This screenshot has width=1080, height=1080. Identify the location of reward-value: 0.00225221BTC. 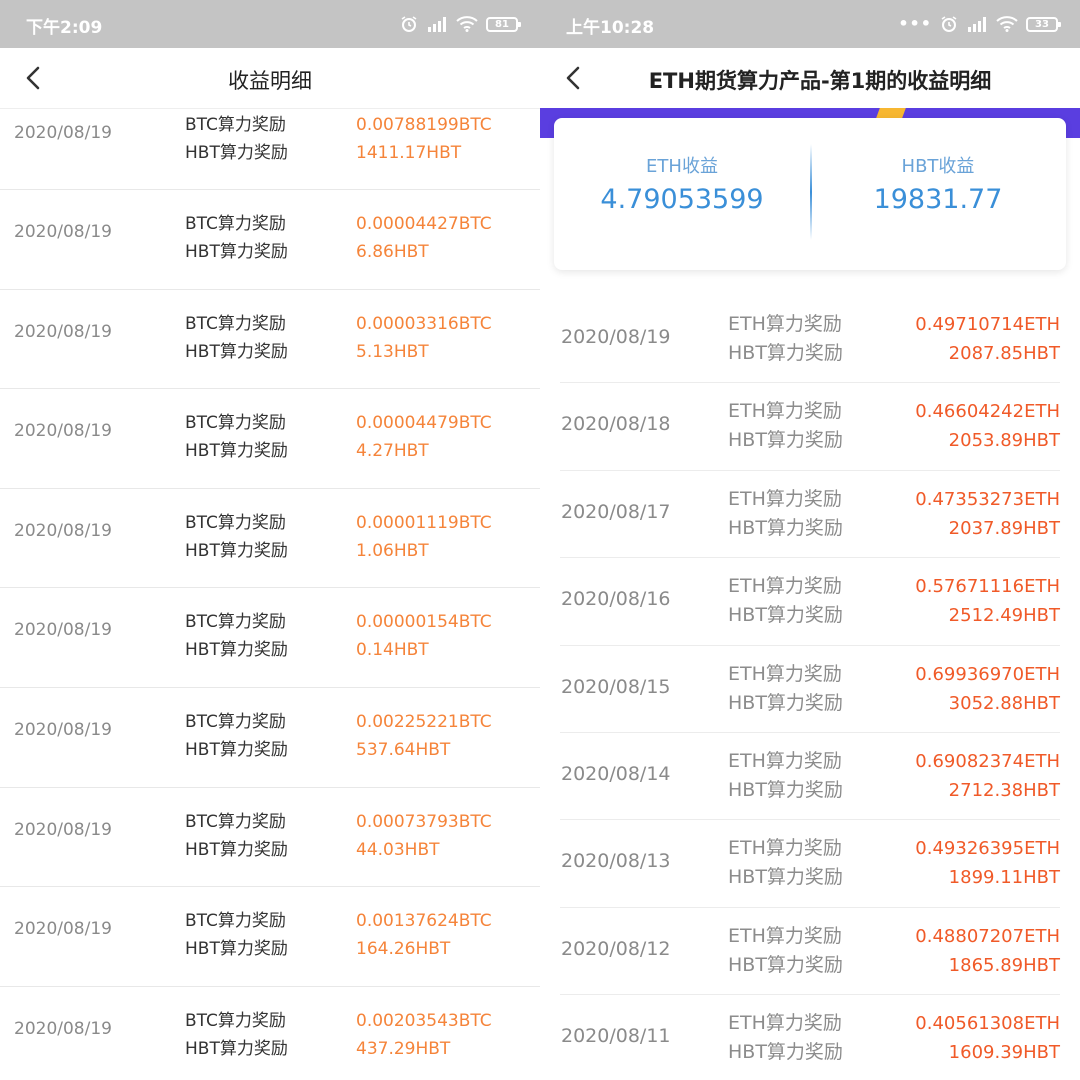
(424, 721).